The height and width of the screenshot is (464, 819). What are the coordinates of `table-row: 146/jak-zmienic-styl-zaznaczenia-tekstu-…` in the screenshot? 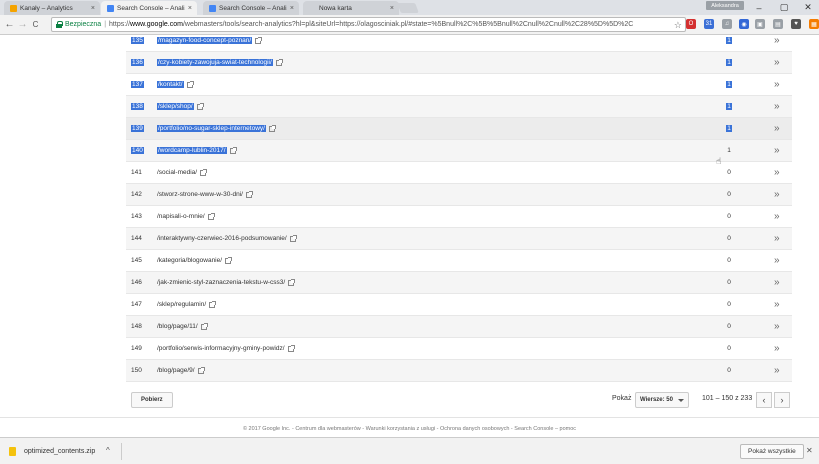 It's located at (459, 283).